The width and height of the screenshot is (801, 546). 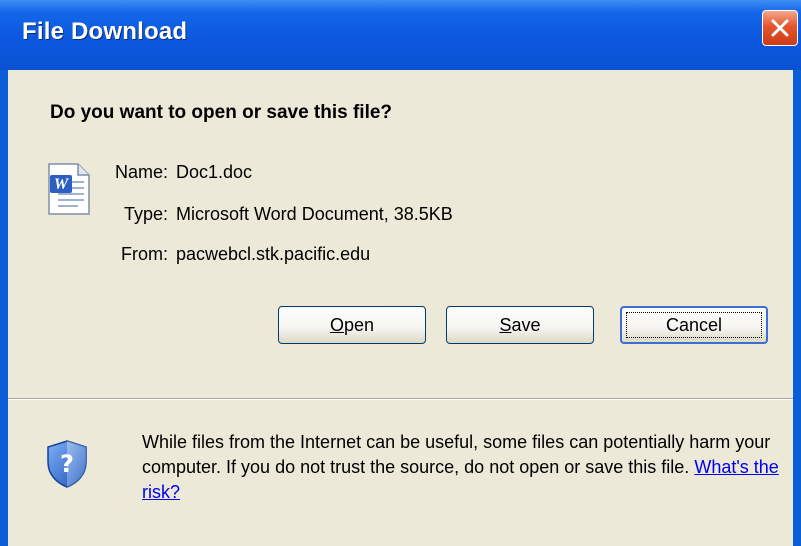 I want to click on open-button-accelerator: O, so click(x=336, y=324).